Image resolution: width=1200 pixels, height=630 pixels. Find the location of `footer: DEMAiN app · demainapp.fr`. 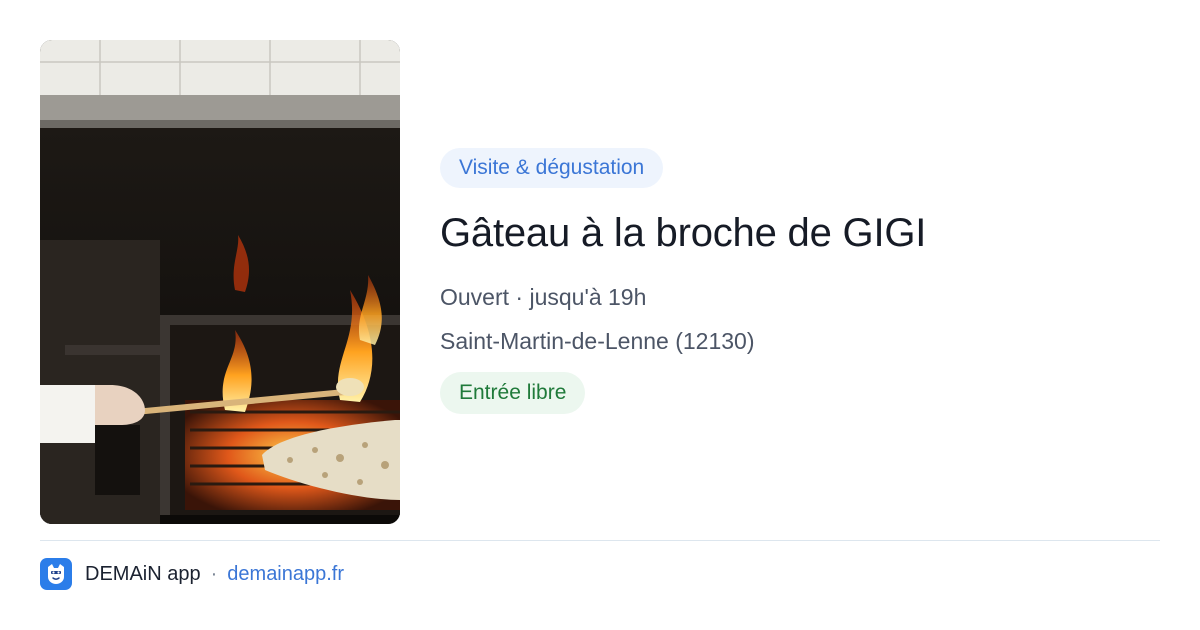

footer: DEMAiN app · demainapp.fr is located at coordinates (192, 574).